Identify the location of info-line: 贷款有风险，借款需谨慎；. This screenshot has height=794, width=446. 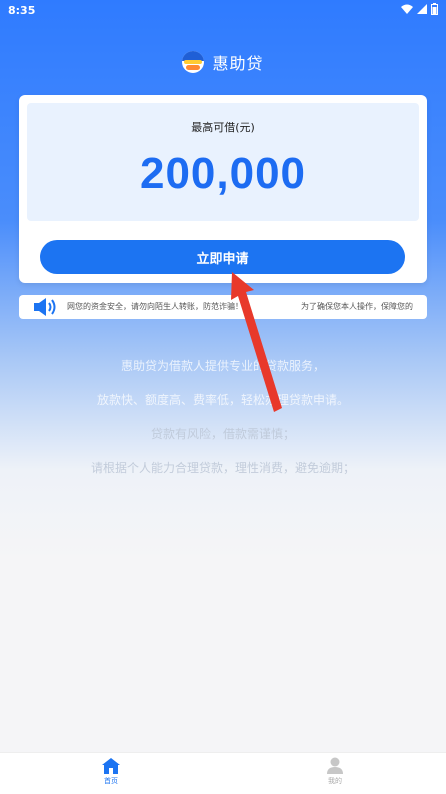
(222, 434).